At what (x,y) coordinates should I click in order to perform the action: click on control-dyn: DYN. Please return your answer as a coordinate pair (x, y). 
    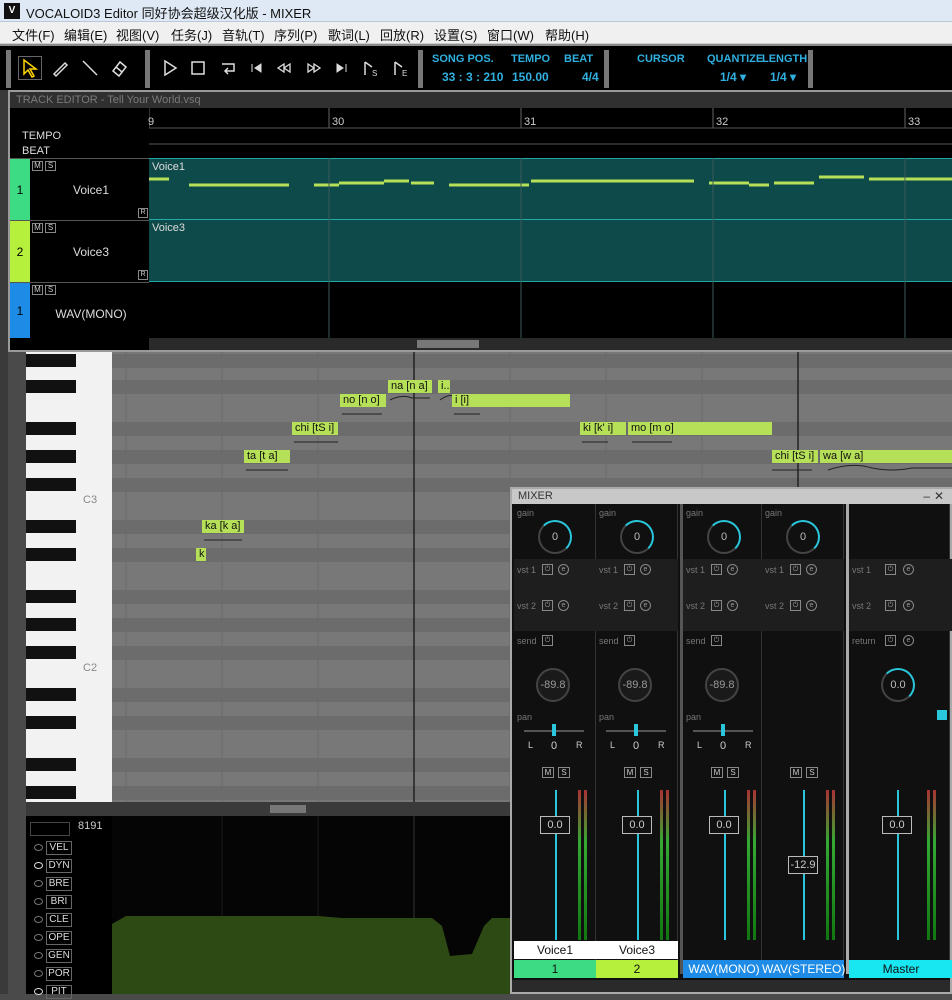
    Looking at the image, I should click on (66, 866).